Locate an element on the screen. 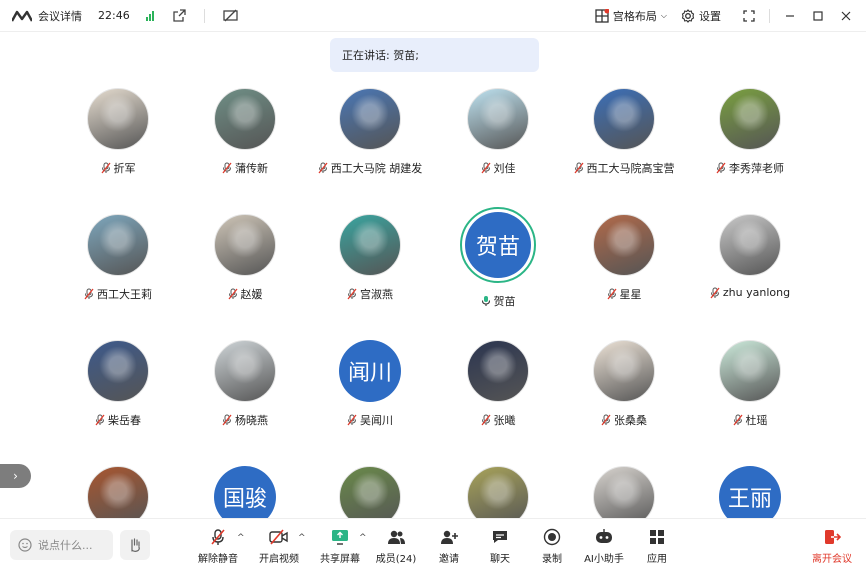  participant-tile: 西工大马院 胡建发 is located at coordinates (370, 132).